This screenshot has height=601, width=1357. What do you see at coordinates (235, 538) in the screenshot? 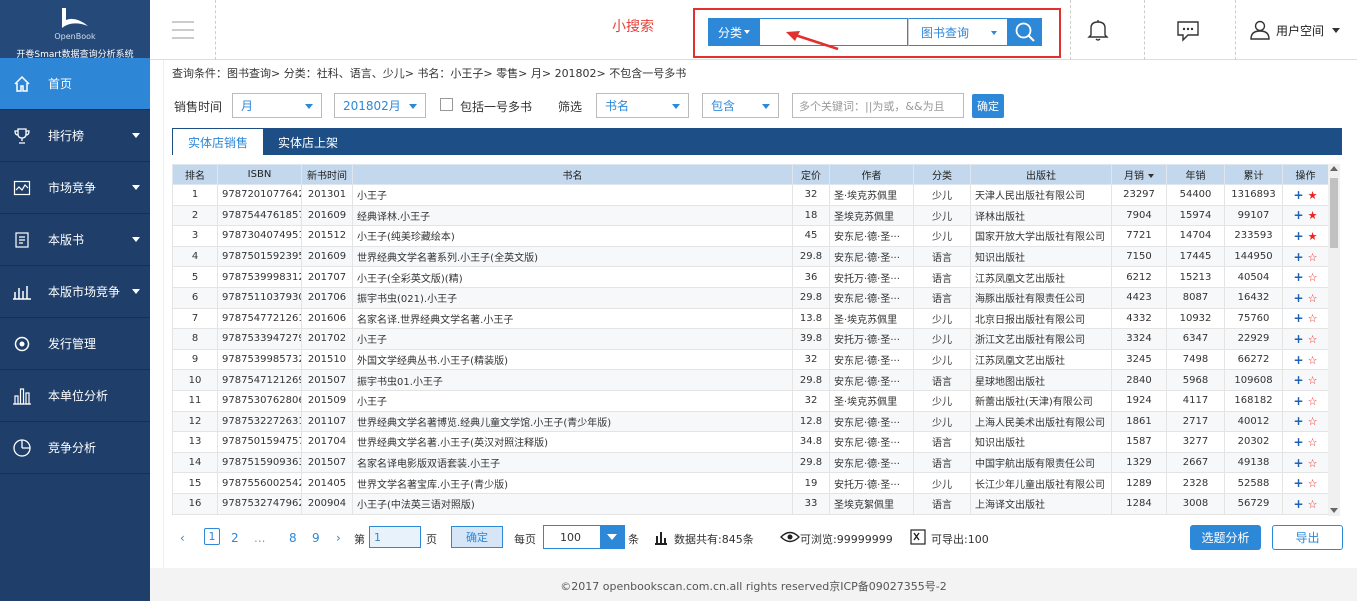
I see `page-link: 2` at bounding box center [235, 538].